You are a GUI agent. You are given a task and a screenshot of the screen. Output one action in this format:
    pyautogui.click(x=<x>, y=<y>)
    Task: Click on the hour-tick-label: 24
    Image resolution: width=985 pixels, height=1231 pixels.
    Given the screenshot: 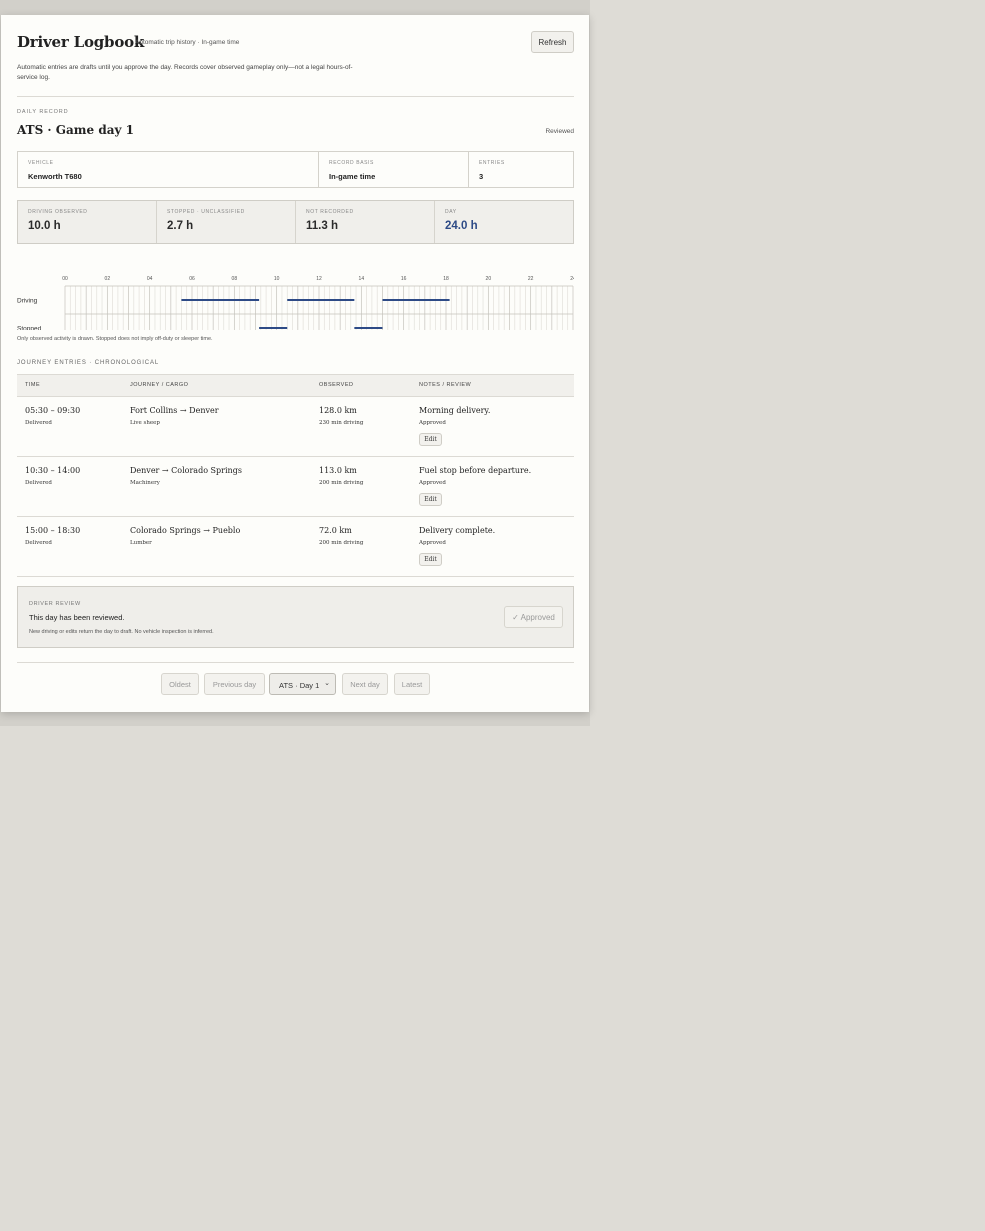 What is the action you would take?
    pyautogui.click(x=572, y=279)
    